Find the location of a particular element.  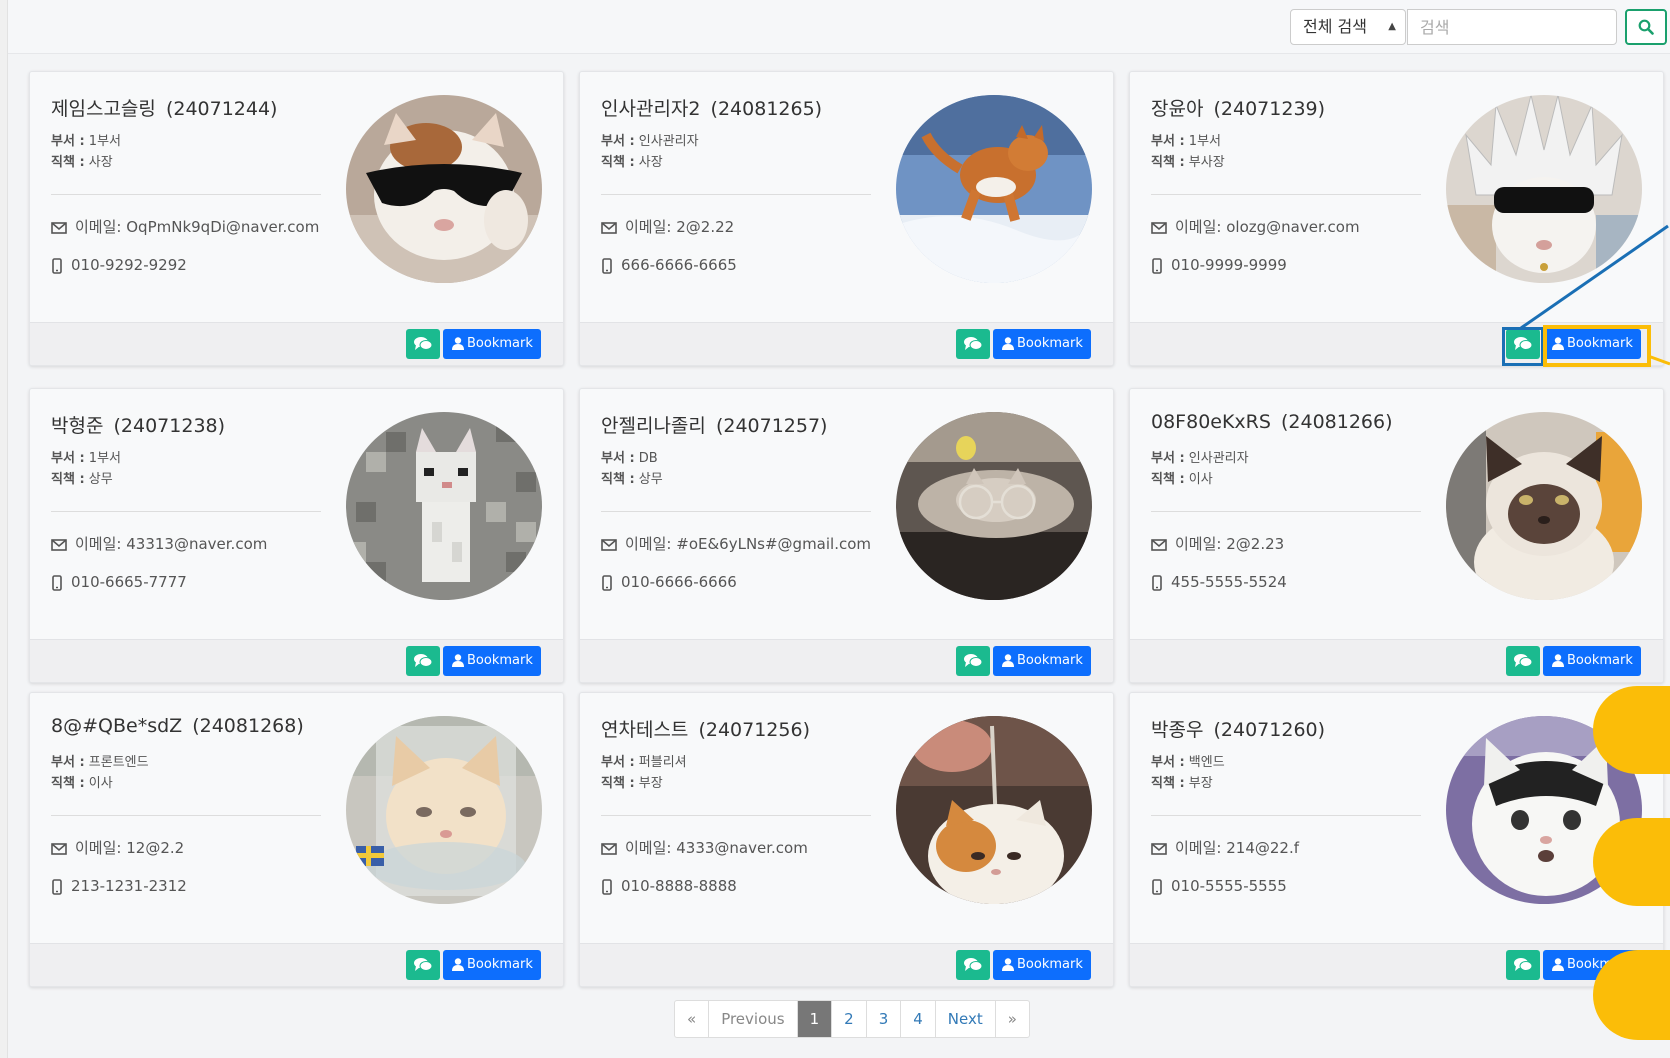

annotation-lines is located at coordinates (1595, 295).